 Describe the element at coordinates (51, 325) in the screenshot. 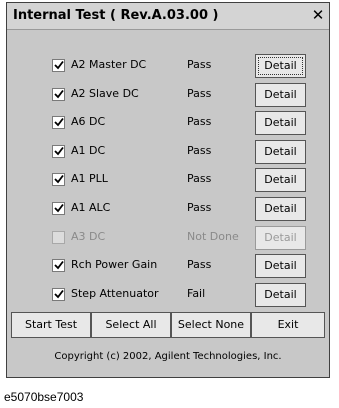

I see `start-test-button: Start Test` at that location.